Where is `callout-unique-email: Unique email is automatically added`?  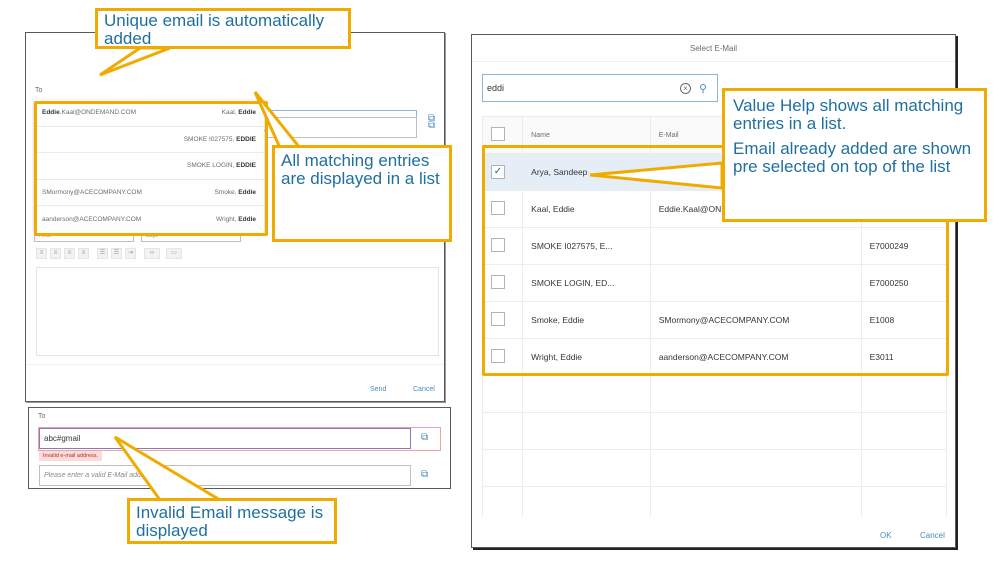
callout-unique-email: Unique email is automatically added is located at coordinates (223, 28).